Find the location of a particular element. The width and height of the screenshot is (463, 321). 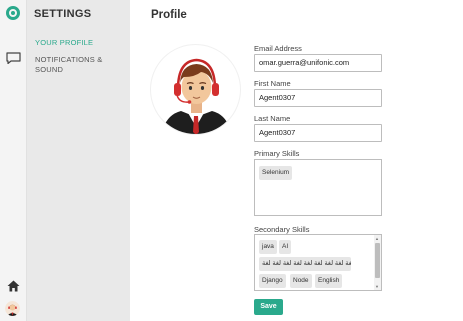

skill-chip: English is located at coordinates (329, 281).